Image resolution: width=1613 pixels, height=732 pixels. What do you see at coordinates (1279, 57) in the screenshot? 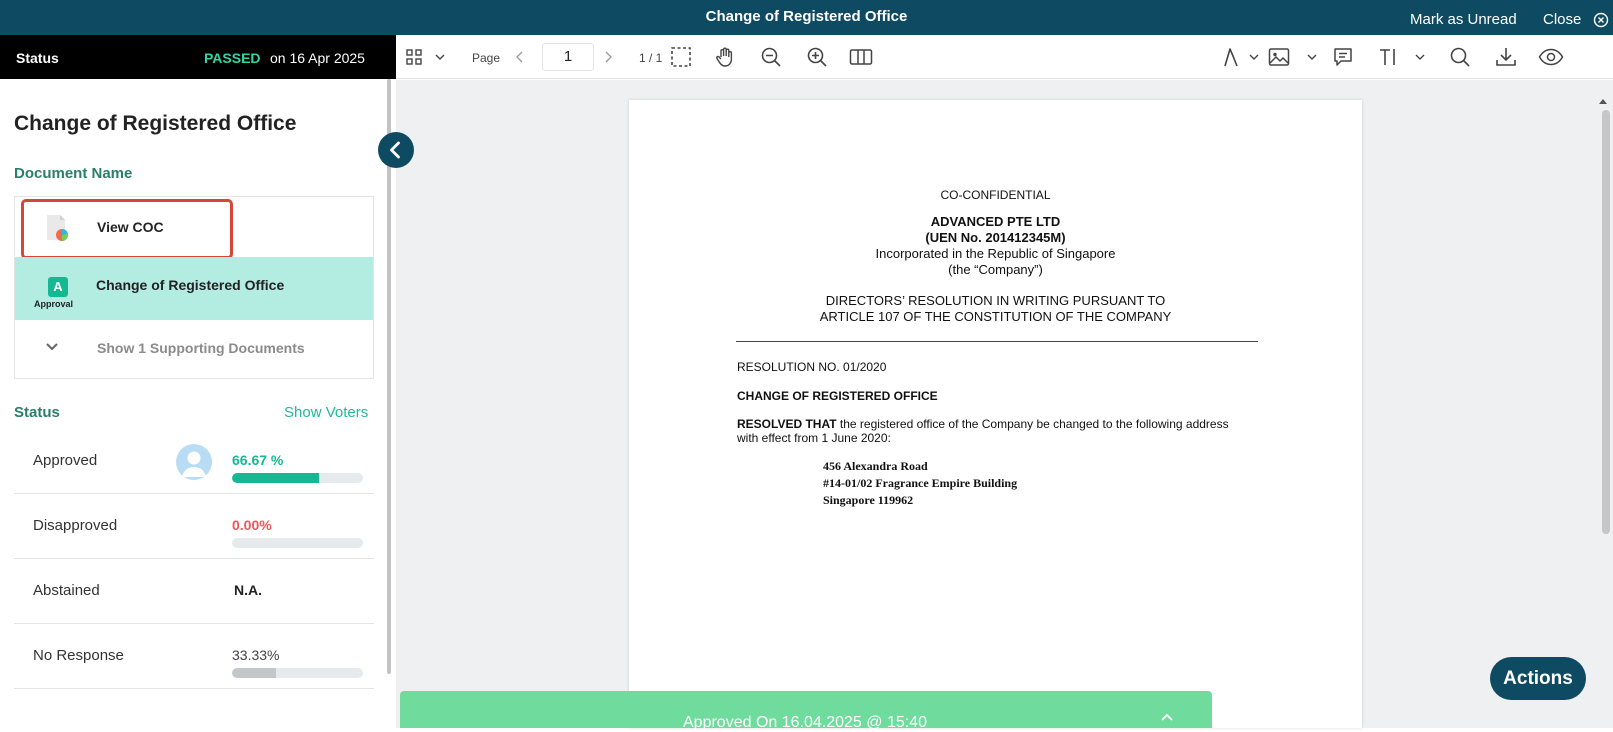
I see `image-icon` at bounding box center [1279, 57].